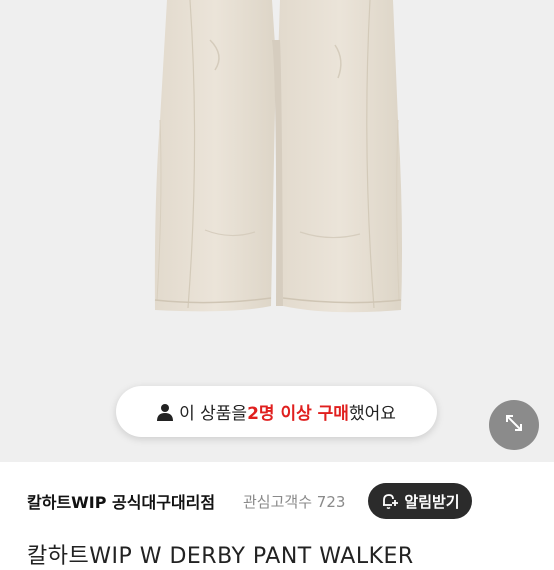 Image resolution: width=554 pixels, height=570 pixels. Describe the element at coordinates (213, 414) in the screenshot. I see `notice-prefix: 이 상품을` at that location.